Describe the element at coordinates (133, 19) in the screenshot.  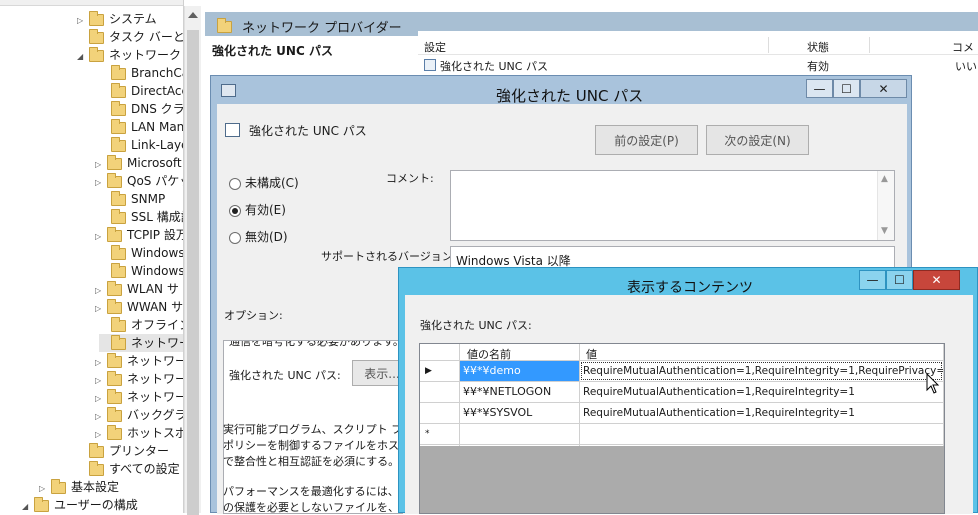
I see `tree-item-label: システム` at that location.